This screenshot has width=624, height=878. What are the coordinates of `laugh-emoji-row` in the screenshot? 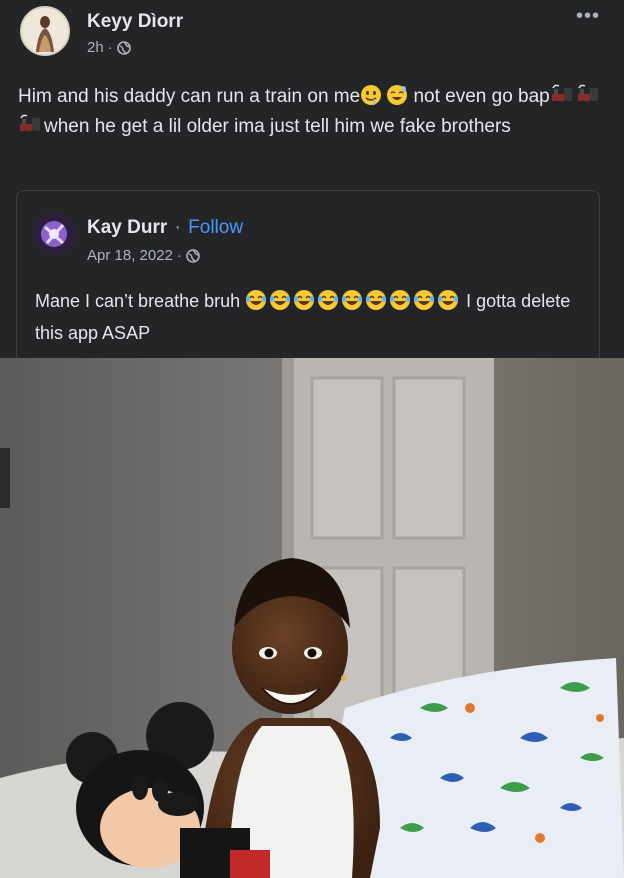 It's located at (353, 300).